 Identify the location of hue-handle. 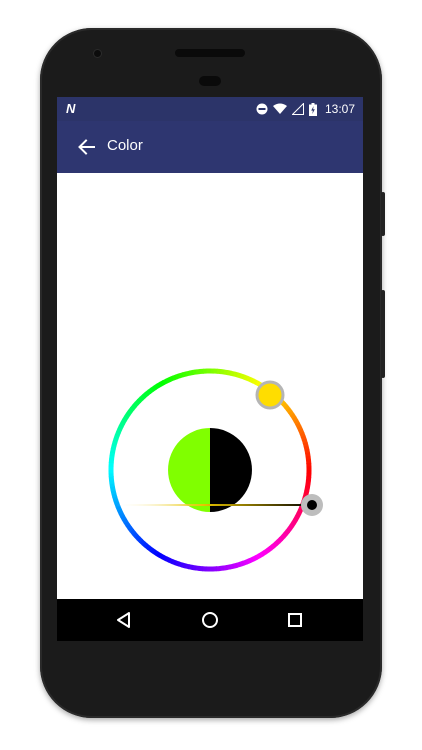
(270, 395).